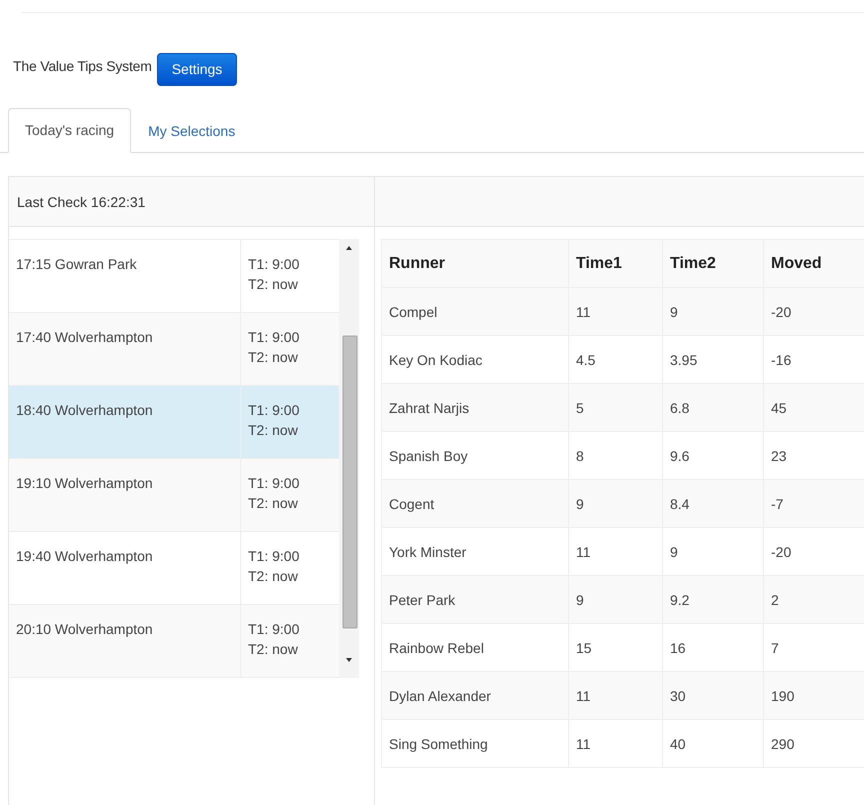 The width and height of the screenshot is (864, 805). What do you see at coordinates (713, 744) in the screenshot?
I see `table-cell: 40` at bounding box center [713, 744].